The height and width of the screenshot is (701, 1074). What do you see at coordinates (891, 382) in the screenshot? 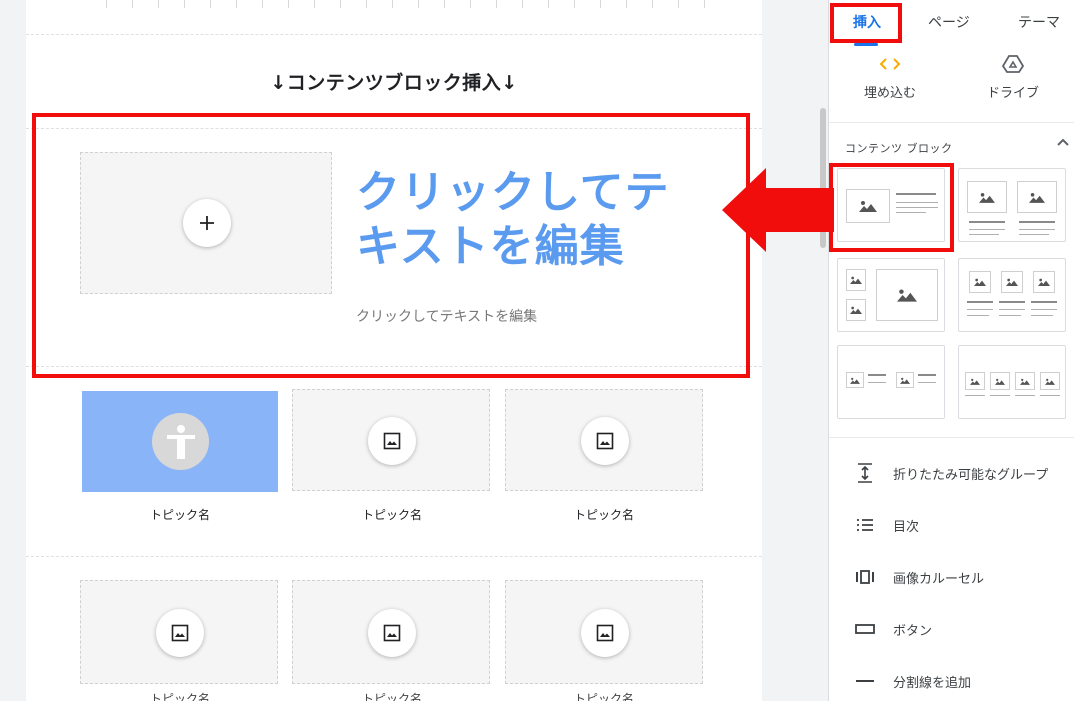
I see `layout-image-text-pairs` at bounding box center [891, 382].